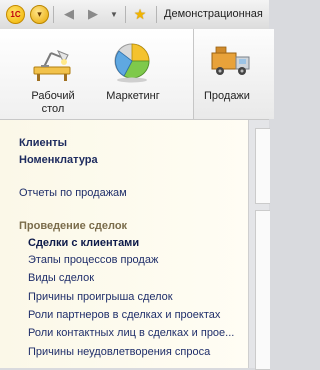 Image resolution: width=320 pixels, height=370 pixels. I want to click on section-label-text: Продажи, so click(227, 96).